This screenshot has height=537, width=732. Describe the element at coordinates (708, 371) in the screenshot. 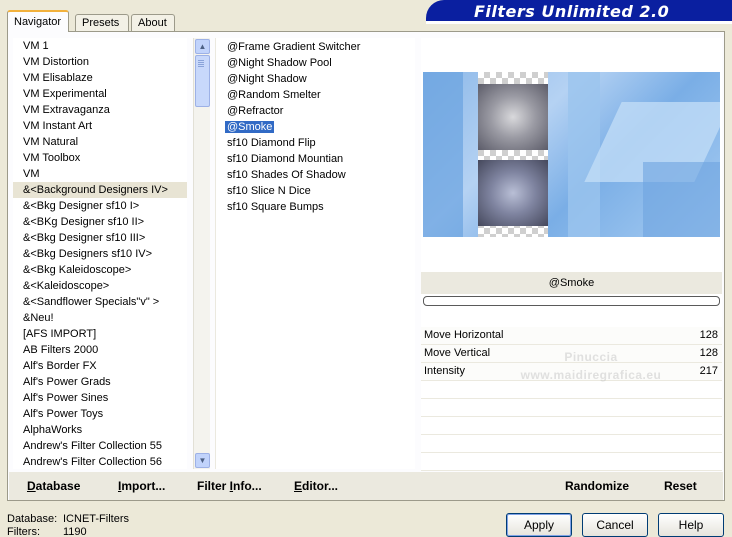

I see `parameter-value: 217` at that location.